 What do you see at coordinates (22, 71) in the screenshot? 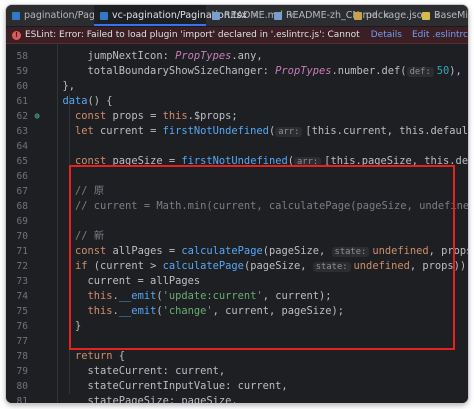
I see `line-number: 59` at bounding box center [22, 71].